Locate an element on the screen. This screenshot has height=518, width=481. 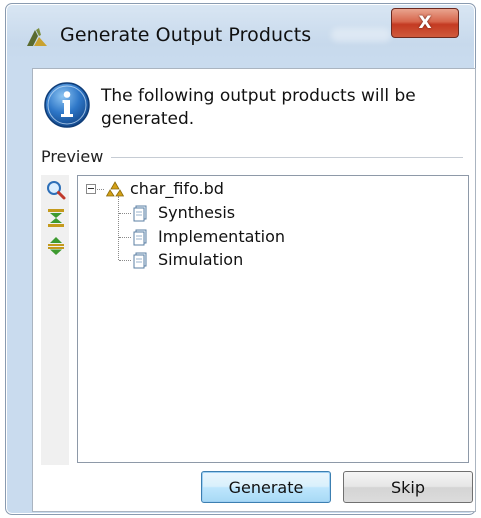
skip-button: Skip is located at coordinates (408, 487).